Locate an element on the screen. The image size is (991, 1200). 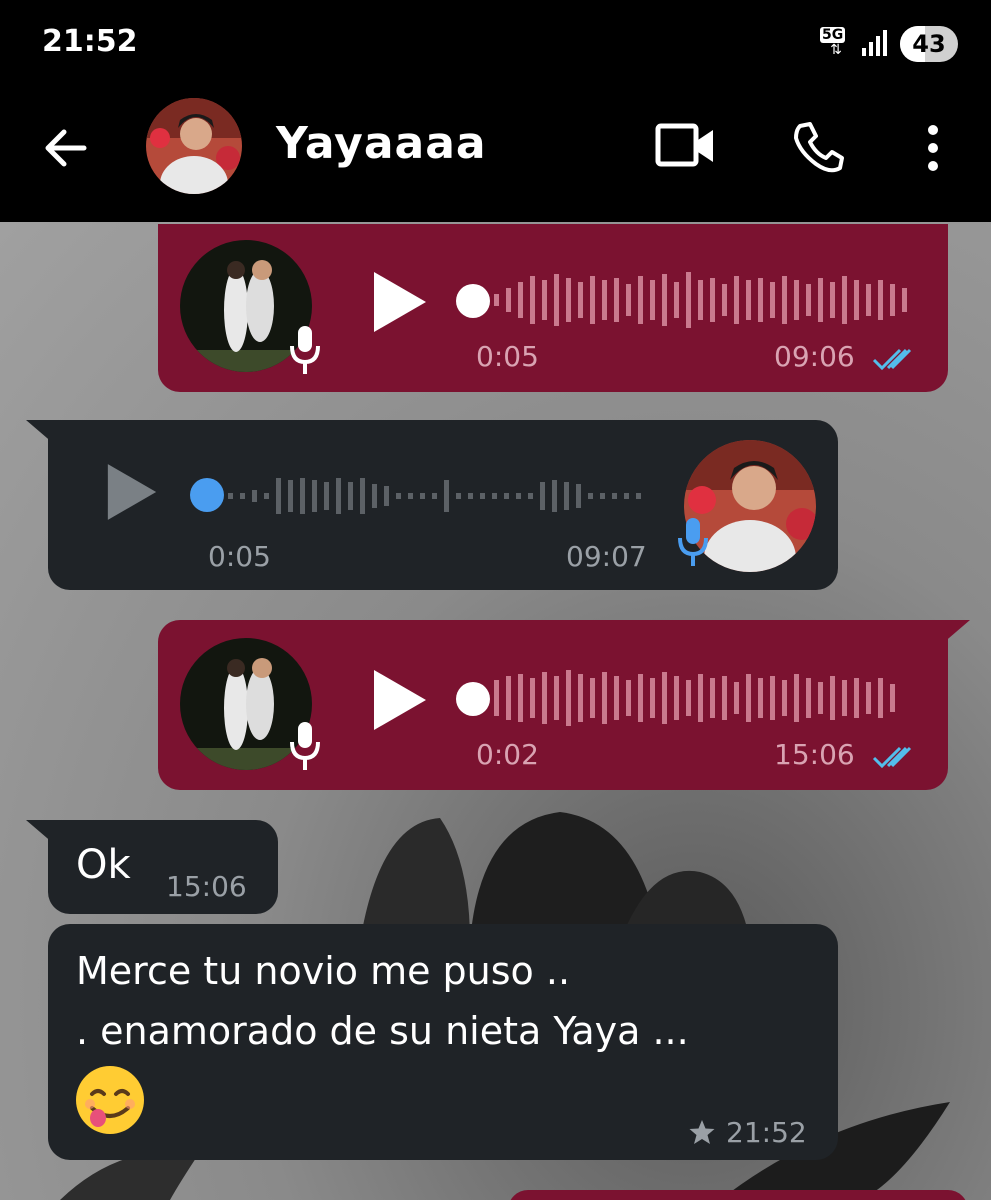
network-5g-icon: 5G ⇅ is located at coordinates (833, 42).